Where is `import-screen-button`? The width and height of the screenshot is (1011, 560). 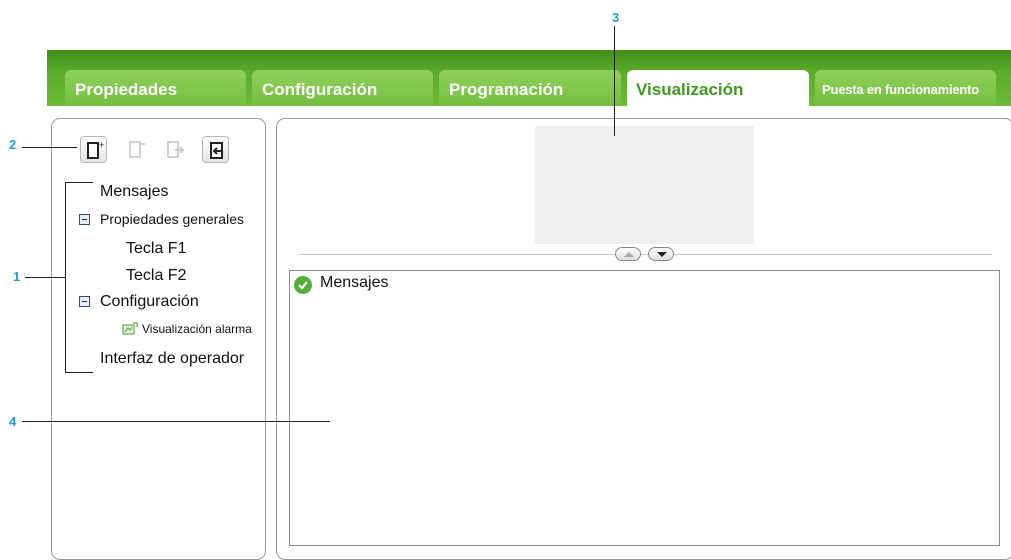
import-screen-button is located at coordinates (215, 149).